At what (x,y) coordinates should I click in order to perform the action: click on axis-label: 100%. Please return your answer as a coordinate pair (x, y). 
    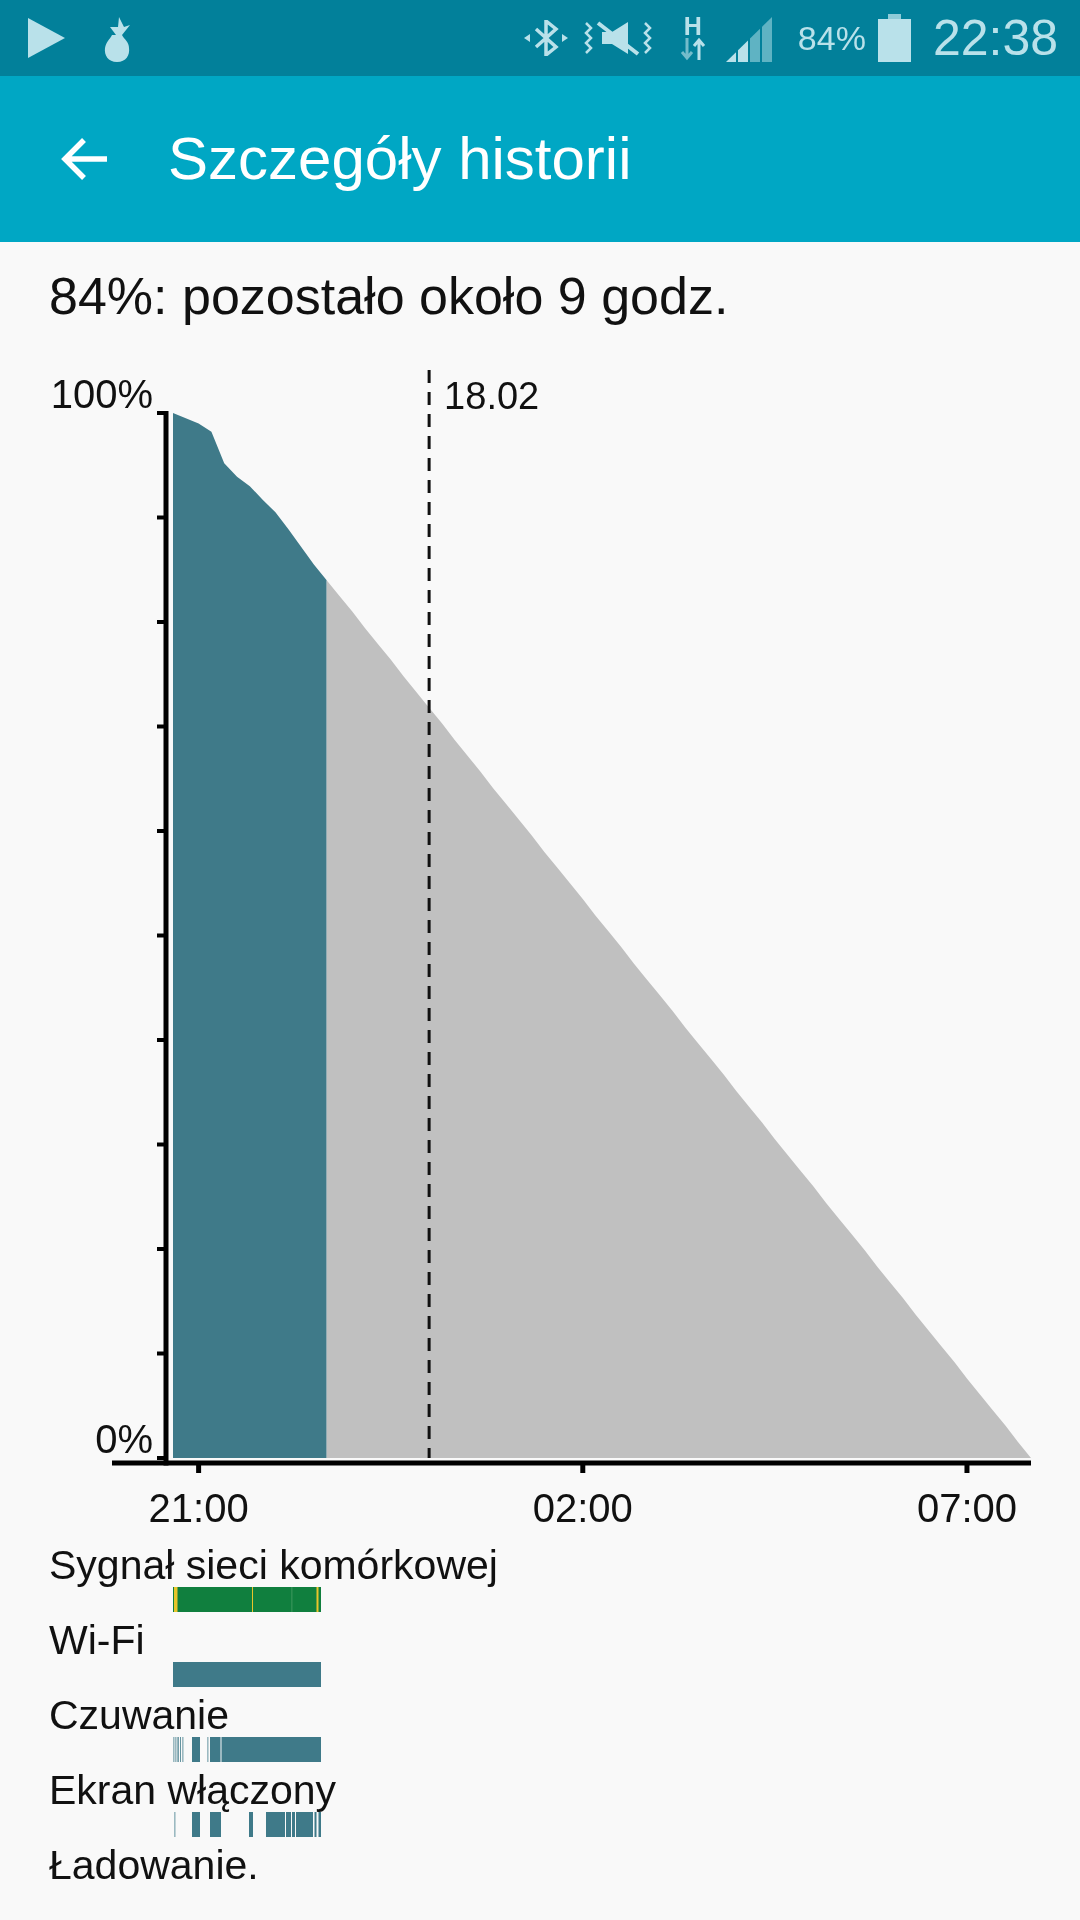
    Looking at the image, I should click on (101, 394).